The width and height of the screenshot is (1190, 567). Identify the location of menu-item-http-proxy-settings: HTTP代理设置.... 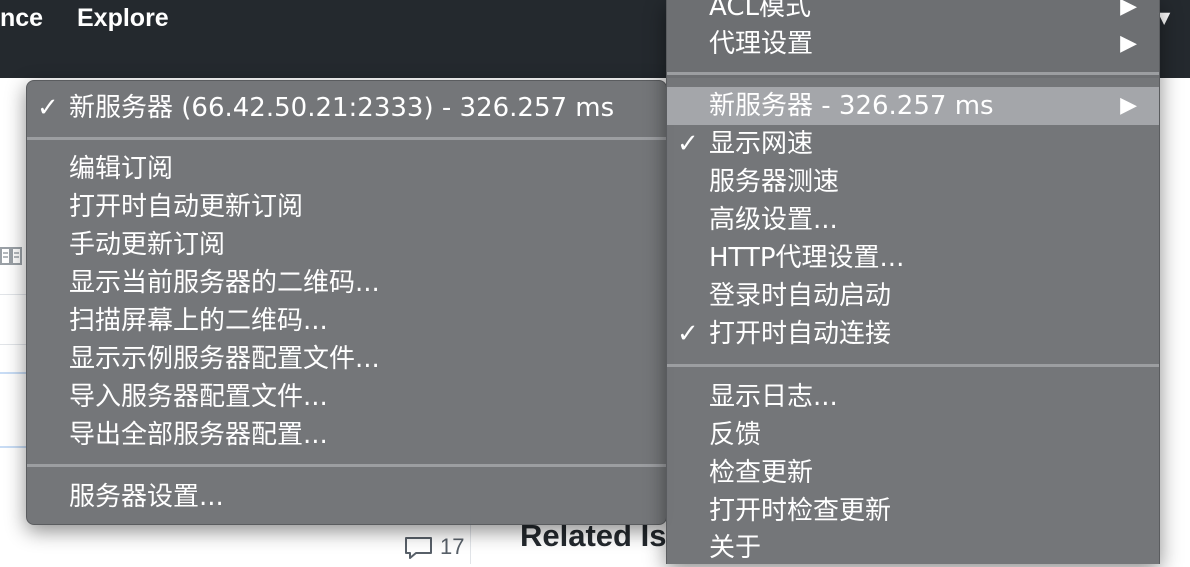
(913, 258).